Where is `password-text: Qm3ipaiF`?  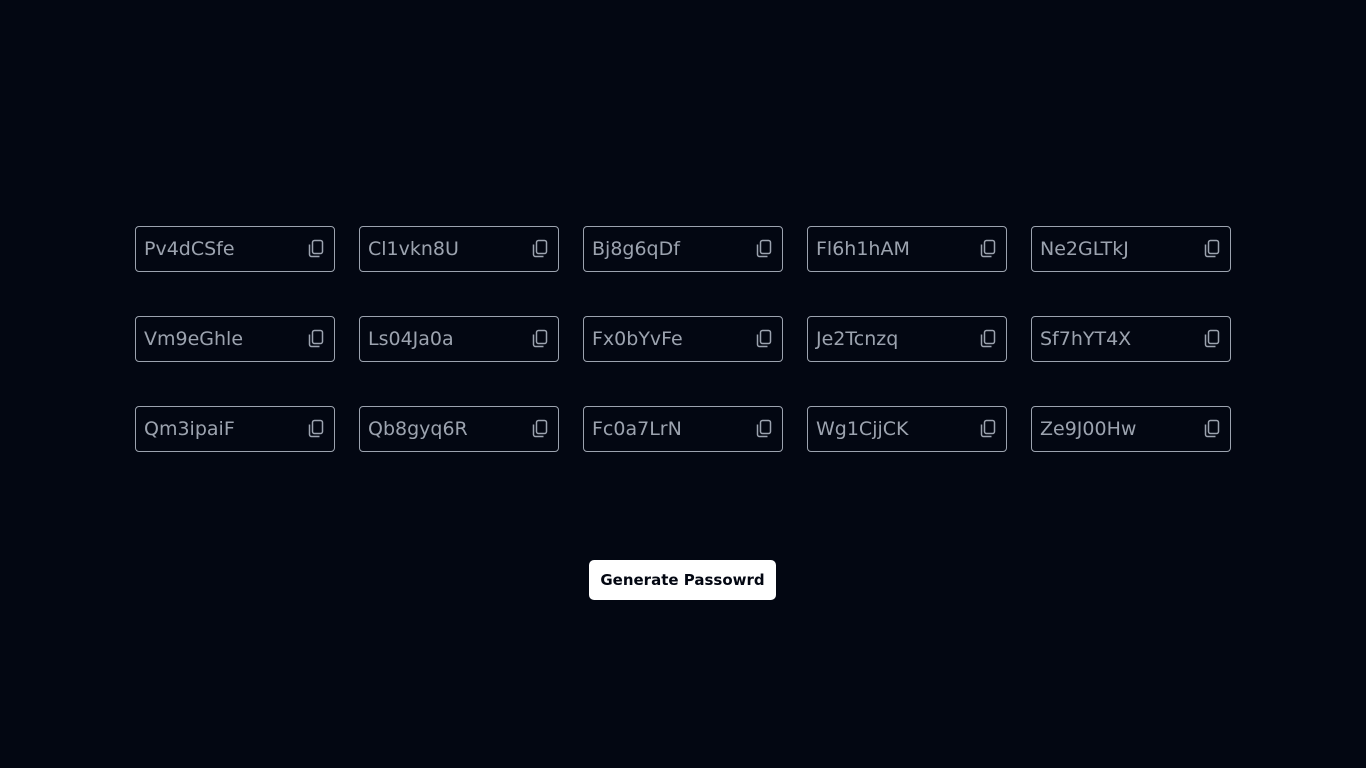
password-text: Qm3ipaiF is located at coordinates (189, 429).